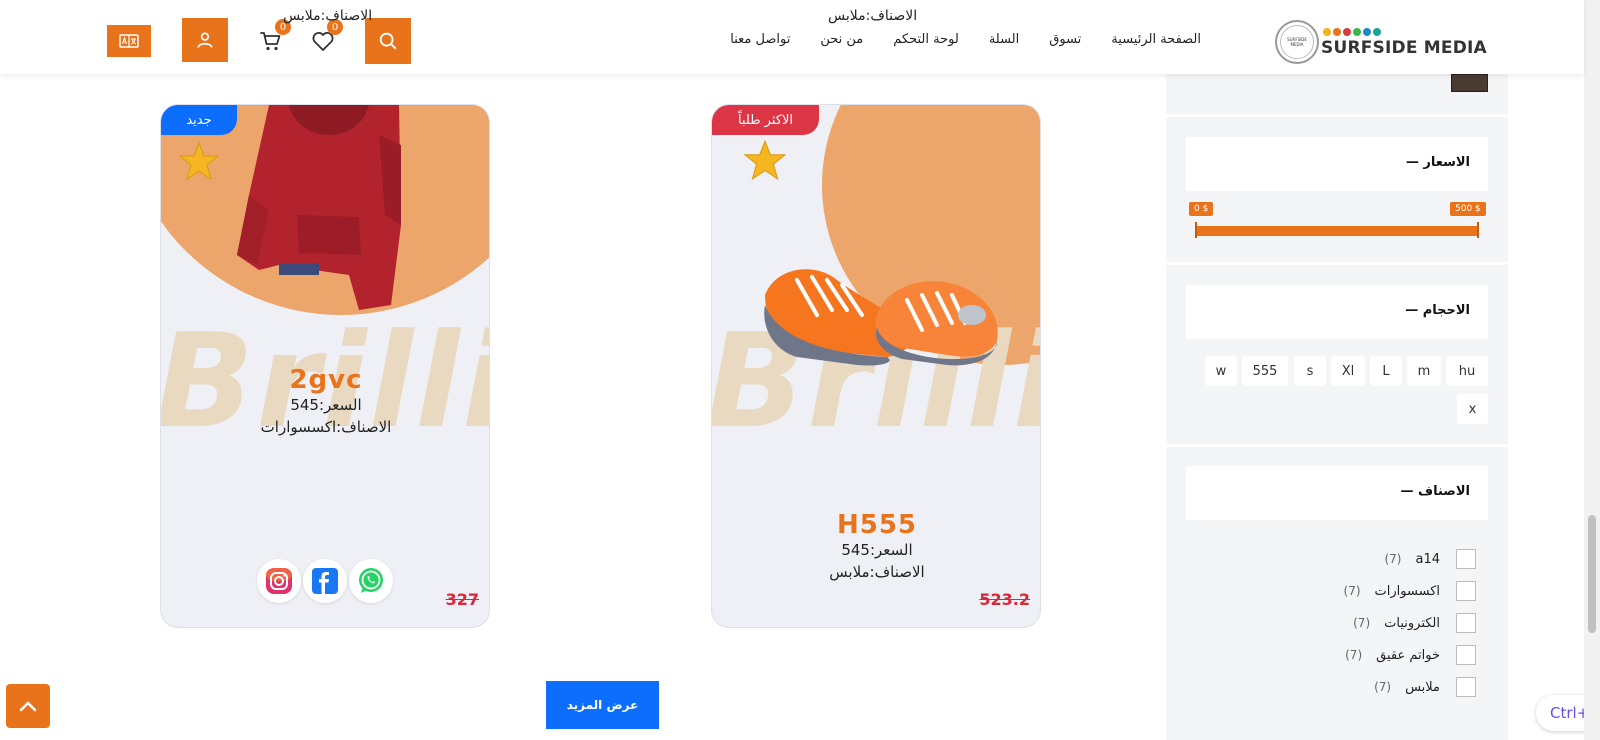 This screenshot has height=740, width=1600. Describe the element at coordinates (1065, 39) in the screenshot. I see `nav-shop: تسوق` at that location.